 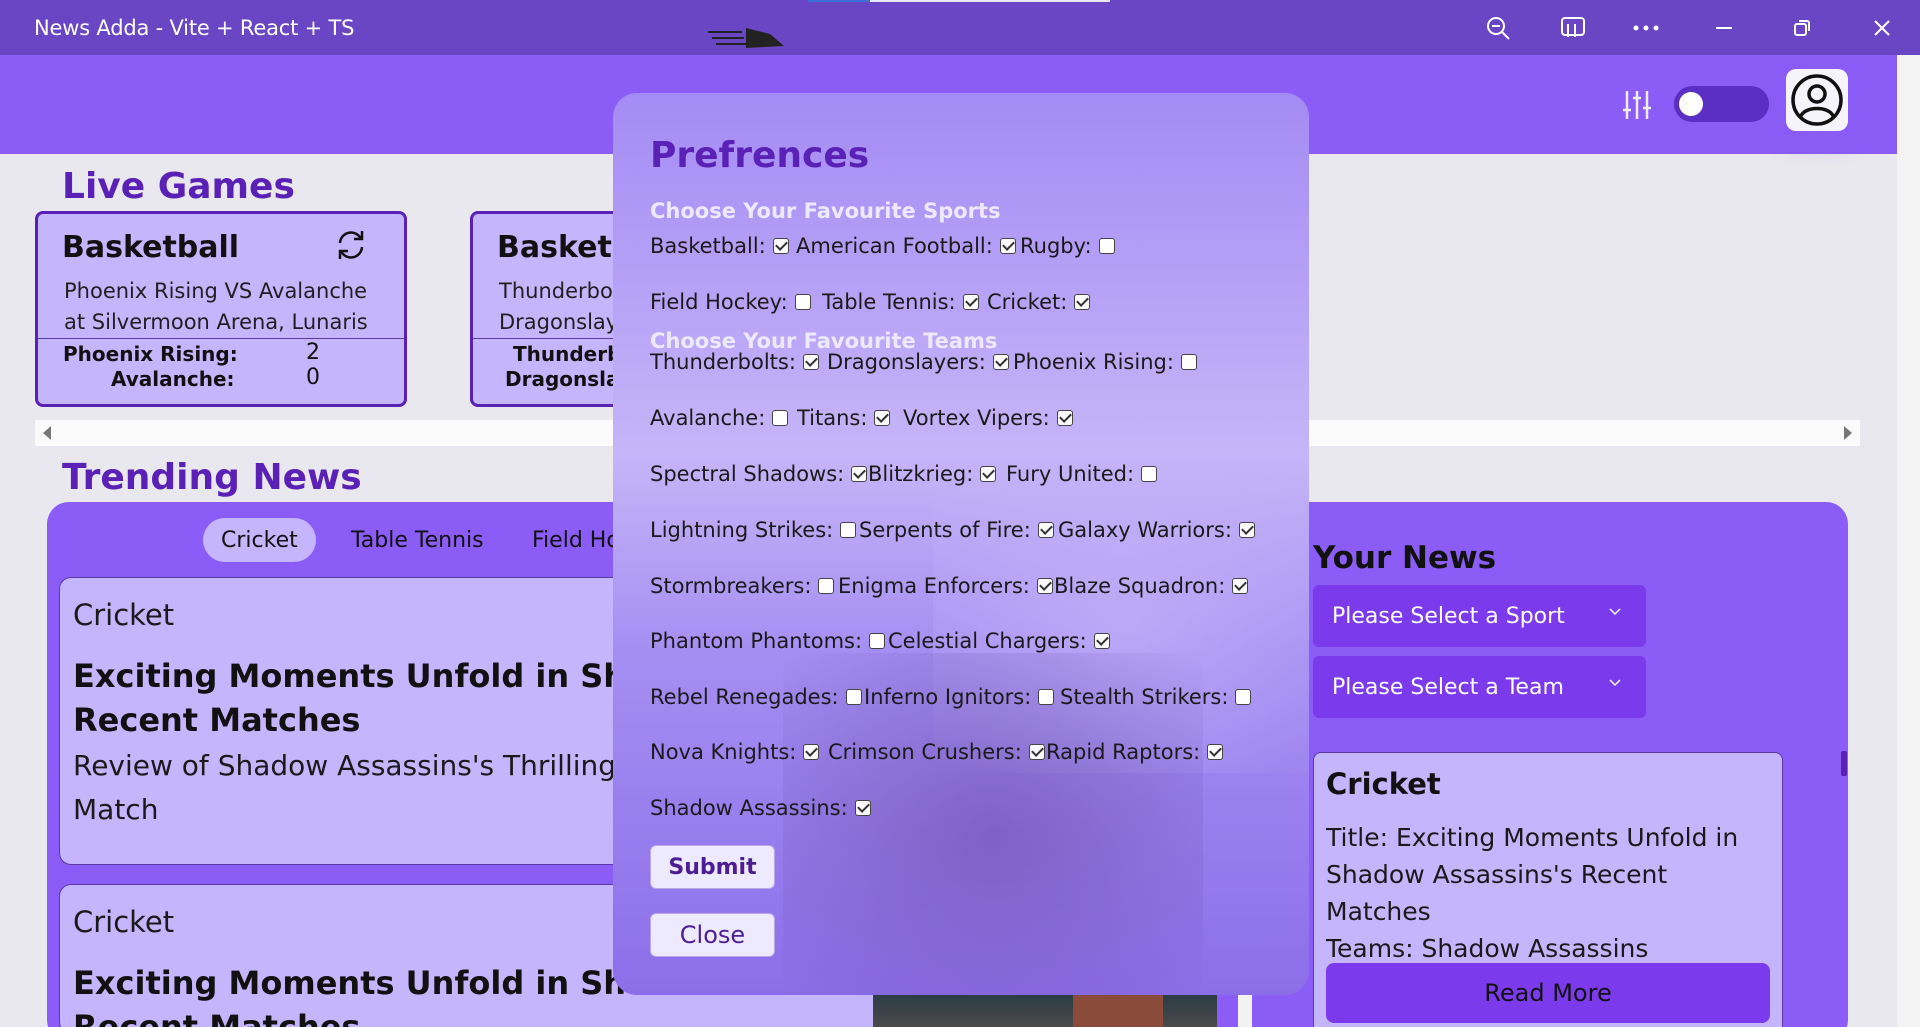 What do you see at coordinates (900, 302) in the screenshot?
I see `pref-option-table-tennis: Table Tennis:` at bounding box center [900, 302].